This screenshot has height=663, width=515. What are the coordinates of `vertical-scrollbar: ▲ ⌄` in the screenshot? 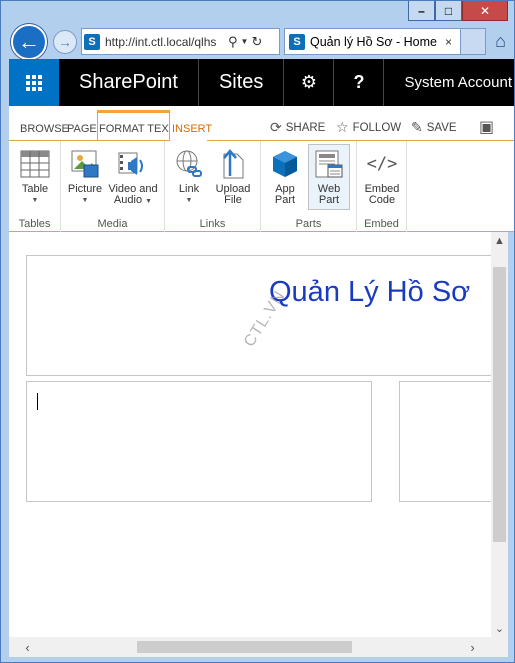 It's located at (499, 434).